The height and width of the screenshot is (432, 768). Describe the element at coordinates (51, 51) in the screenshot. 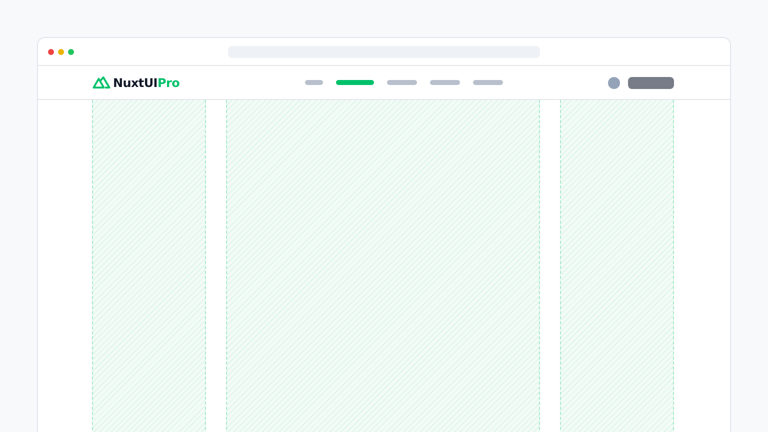

I see `close-dot-icon` at that location.